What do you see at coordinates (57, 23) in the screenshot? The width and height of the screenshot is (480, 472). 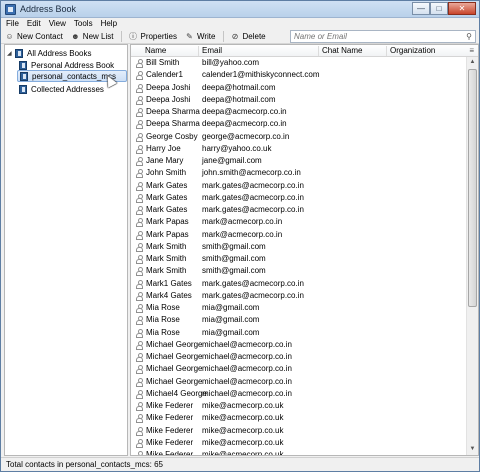 I see `menu-view: View` at bounding box center [57, 23].